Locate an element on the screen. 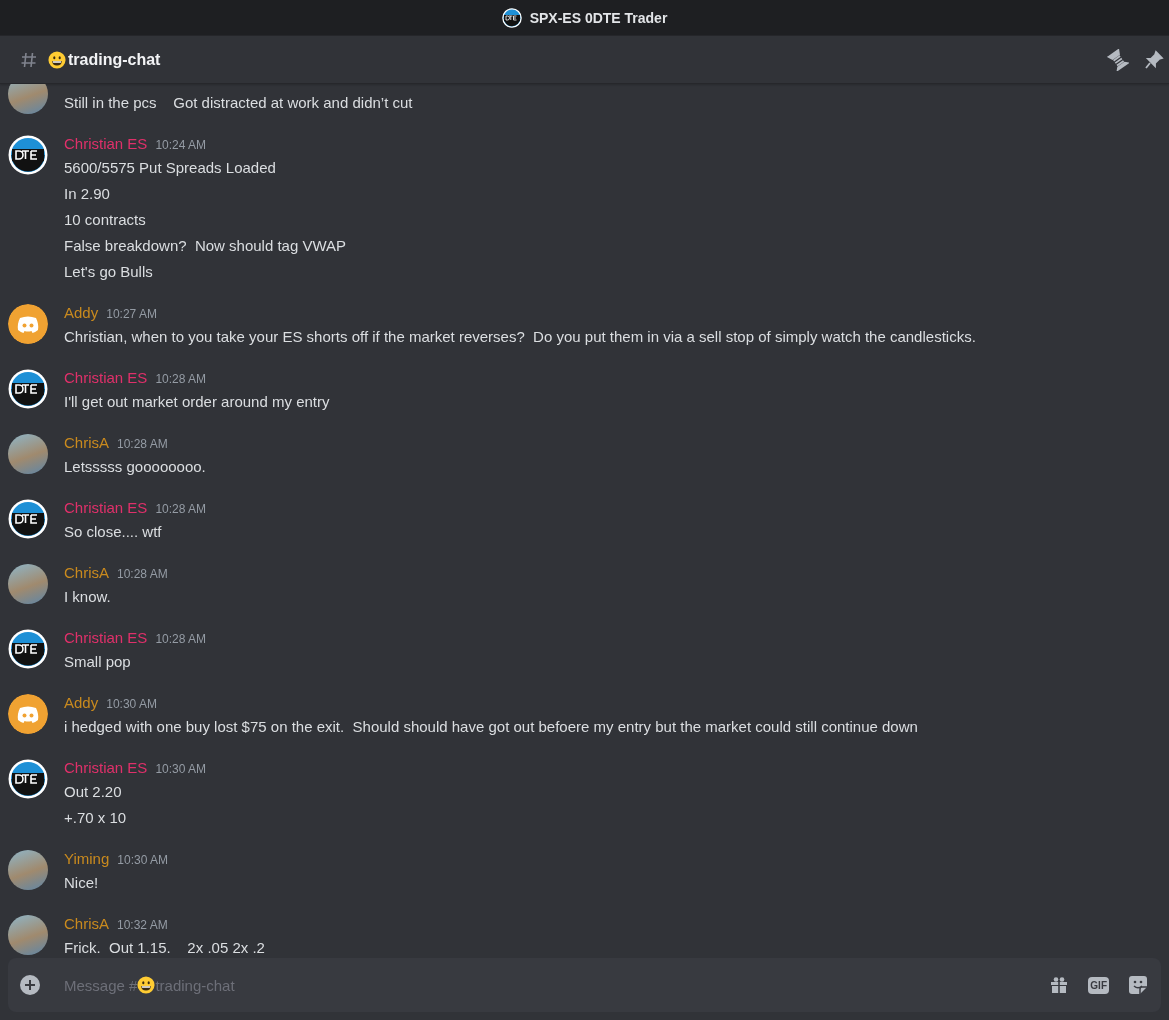  message-text: i hedged with one buy lost $75 on the exit. Should should have got out befoere my entry but the market could still continue down is located at coordinates (491, 727).